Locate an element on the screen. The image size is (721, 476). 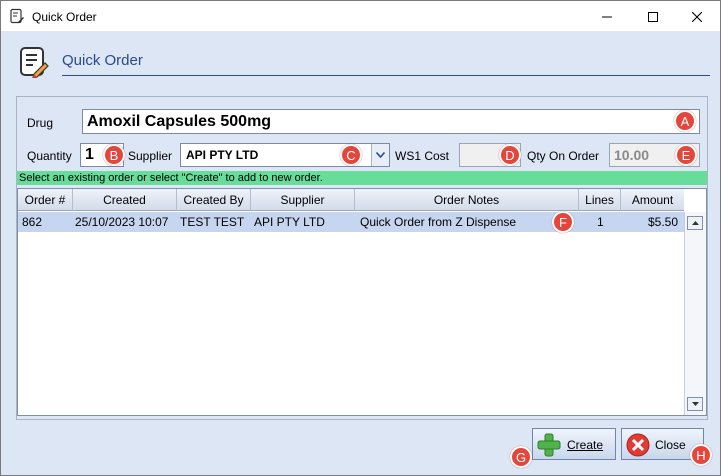
close-window-button is located at coordinates (697, 16).